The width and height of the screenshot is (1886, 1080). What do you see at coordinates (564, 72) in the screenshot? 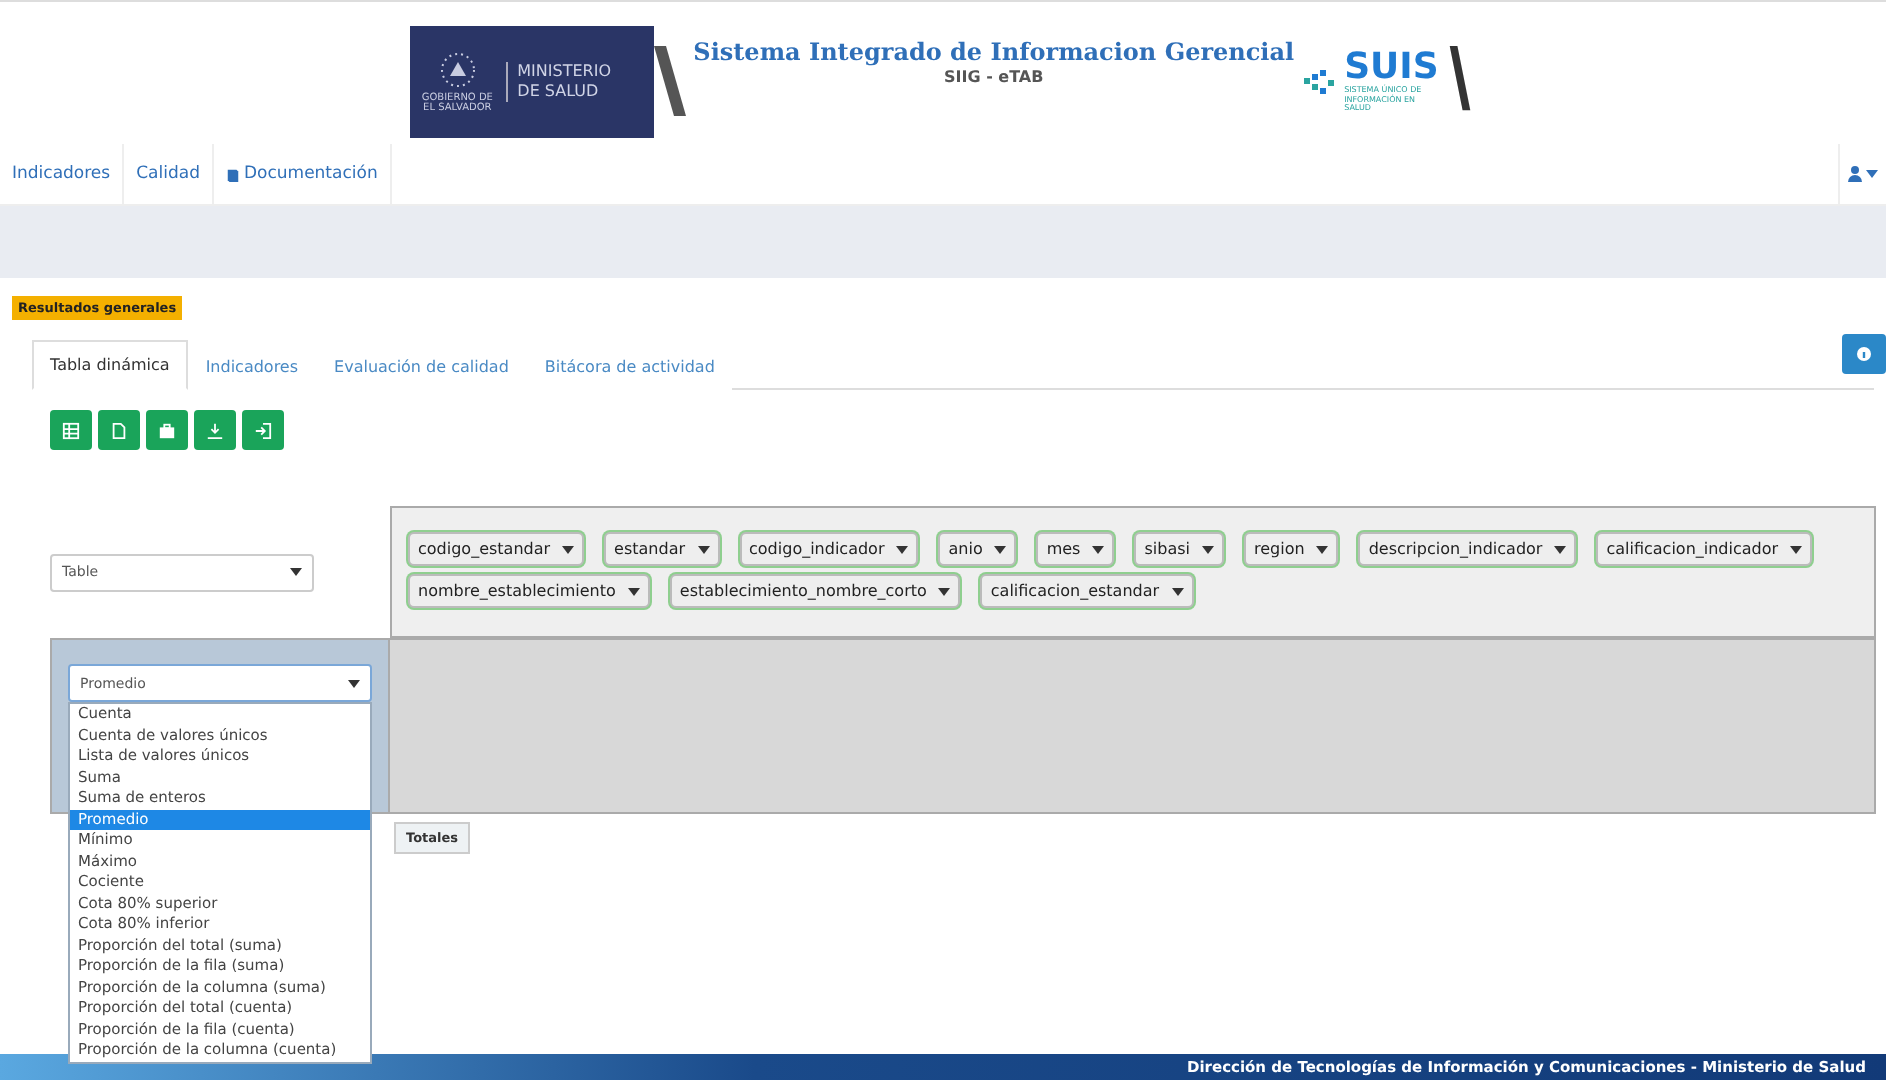
I see `ministry-text: MINISTERIO` at bounding box center [564, 72].